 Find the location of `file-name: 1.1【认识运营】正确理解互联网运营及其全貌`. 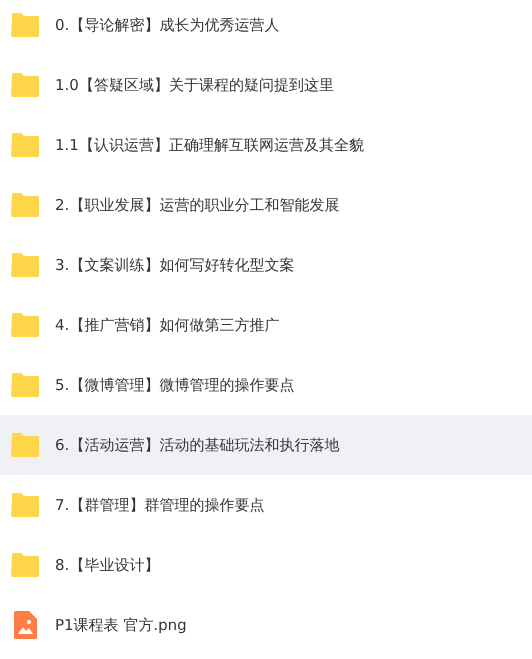

file-name: 1.1【认识运营】正确理解互联网运营及其全貌 is located at coordinates (209, 145).